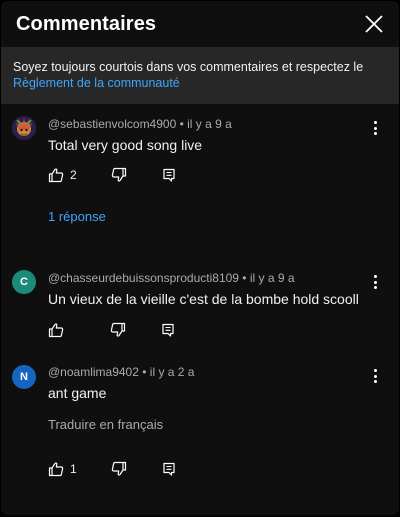 The image size is (400, 517). I want to click on comment-actions: 1, so click(112, 469).